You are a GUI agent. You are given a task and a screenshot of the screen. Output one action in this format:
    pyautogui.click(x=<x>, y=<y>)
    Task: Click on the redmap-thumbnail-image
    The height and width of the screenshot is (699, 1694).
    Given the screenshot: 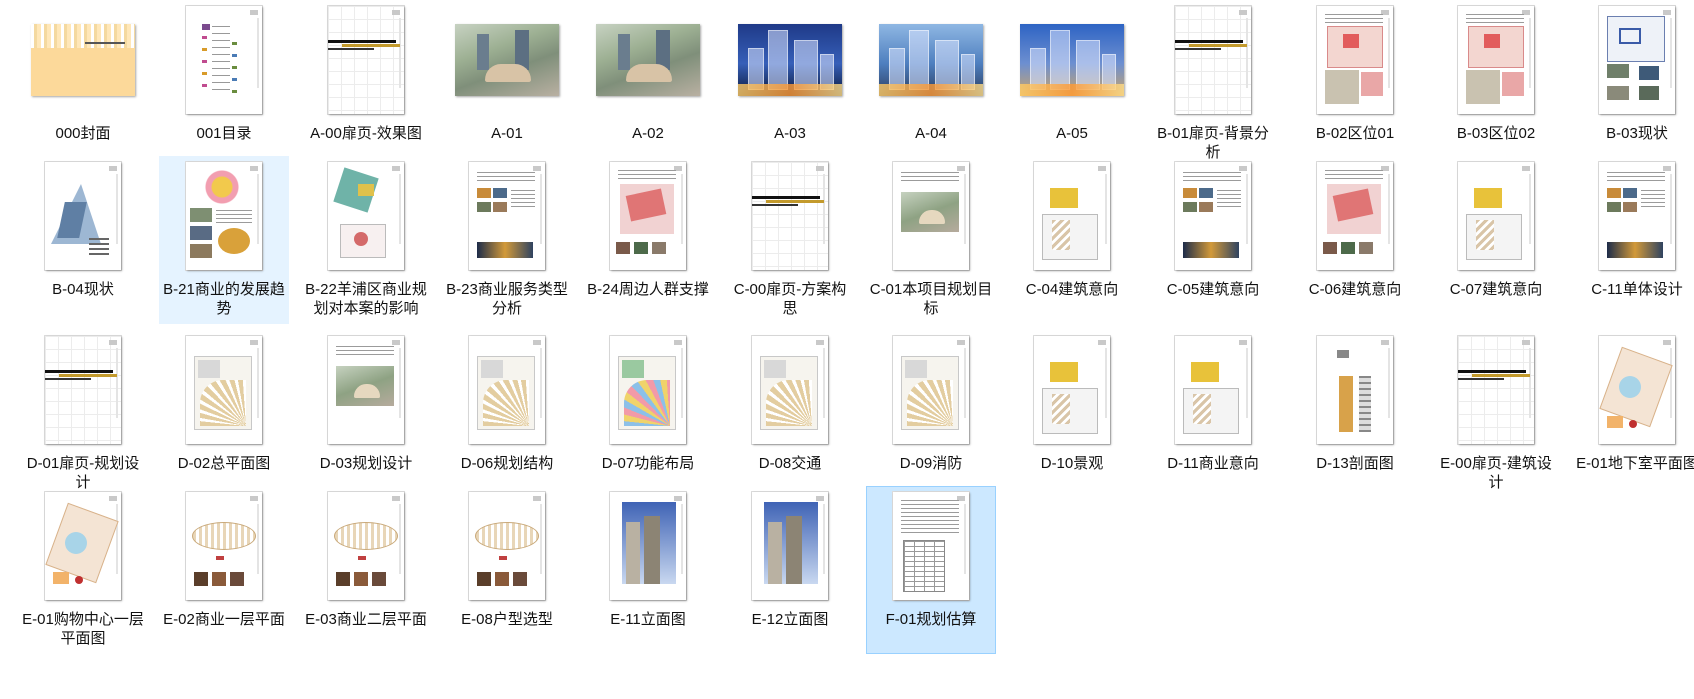 What is the action you would take?
    pyautogui.click(x=648, y=216)
    